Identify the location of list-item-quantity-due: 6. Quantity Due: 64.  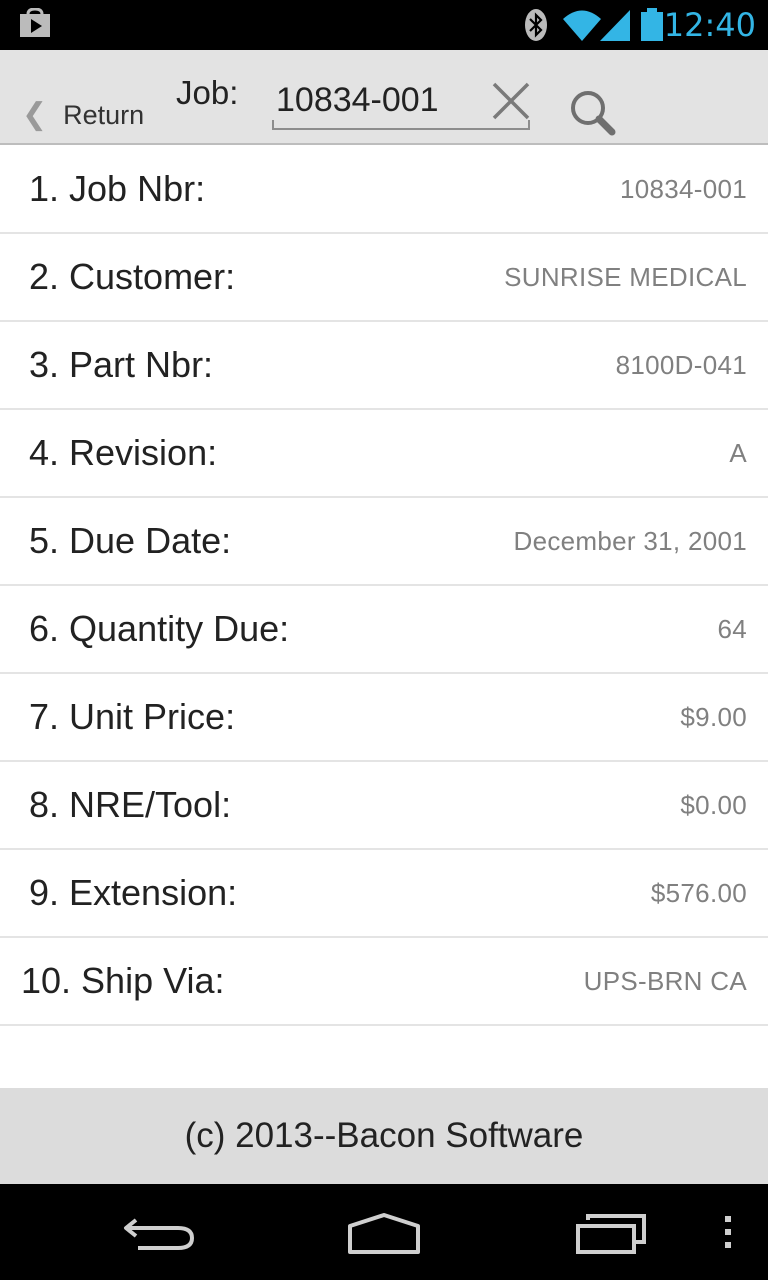
(384, 630).